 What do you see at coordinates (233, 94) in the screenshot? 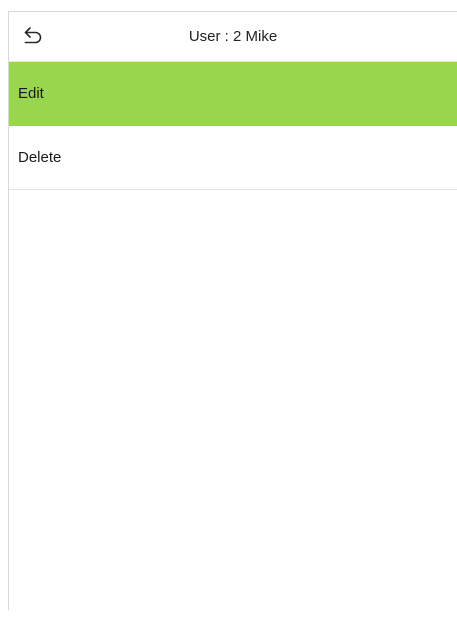
I see `menu-item-edit: Edit` at bounding box center [233, 94].